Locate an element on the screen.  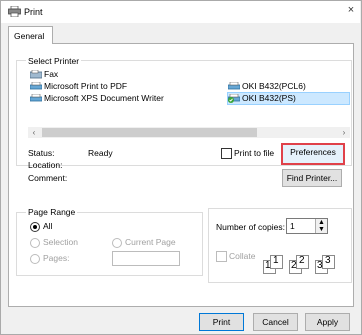
status-label: Status: is located at coordinates (41, 153).